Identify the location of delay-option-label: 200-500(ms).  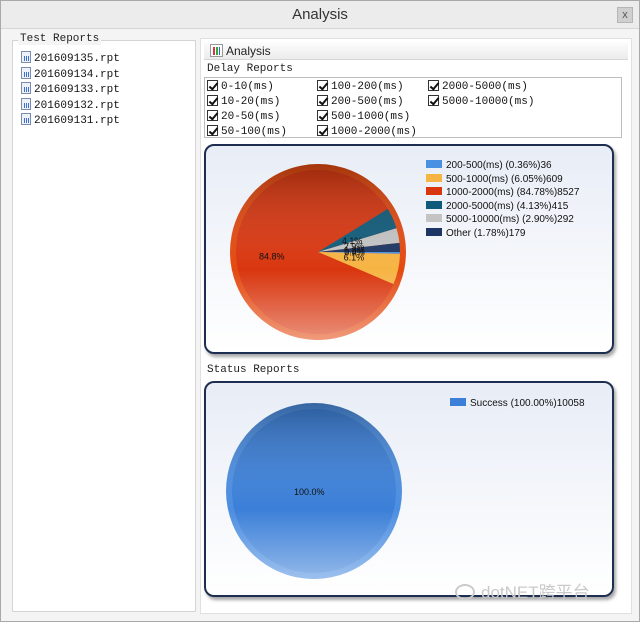
(367, 102).